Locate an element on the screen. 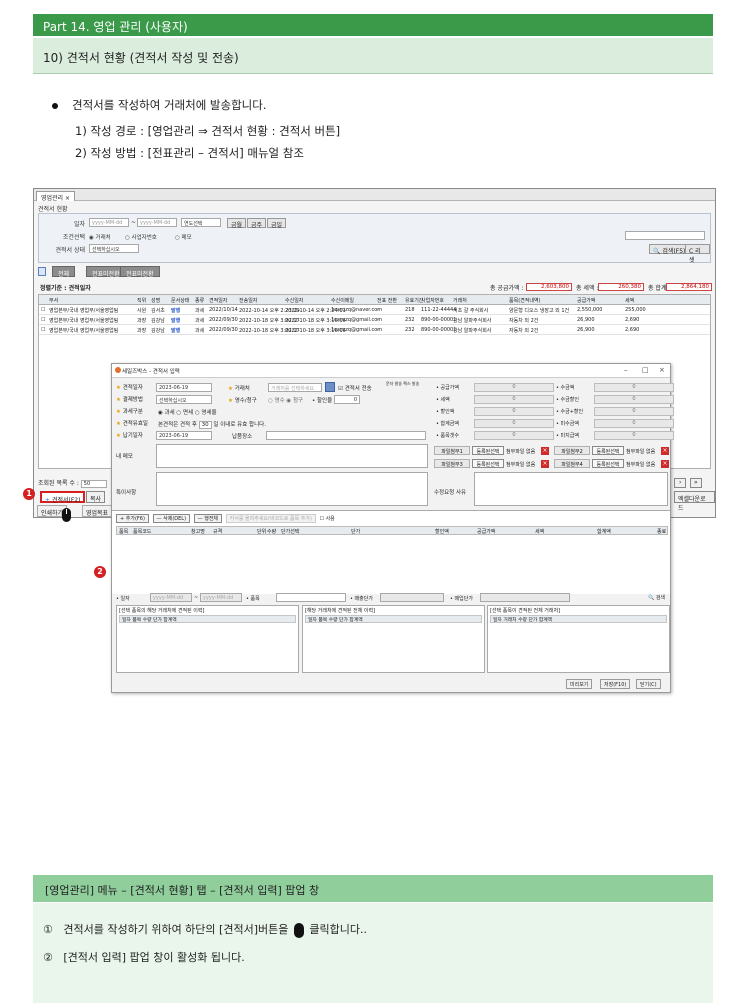  row-count-value: 50 is located at coordinates (93, 484).